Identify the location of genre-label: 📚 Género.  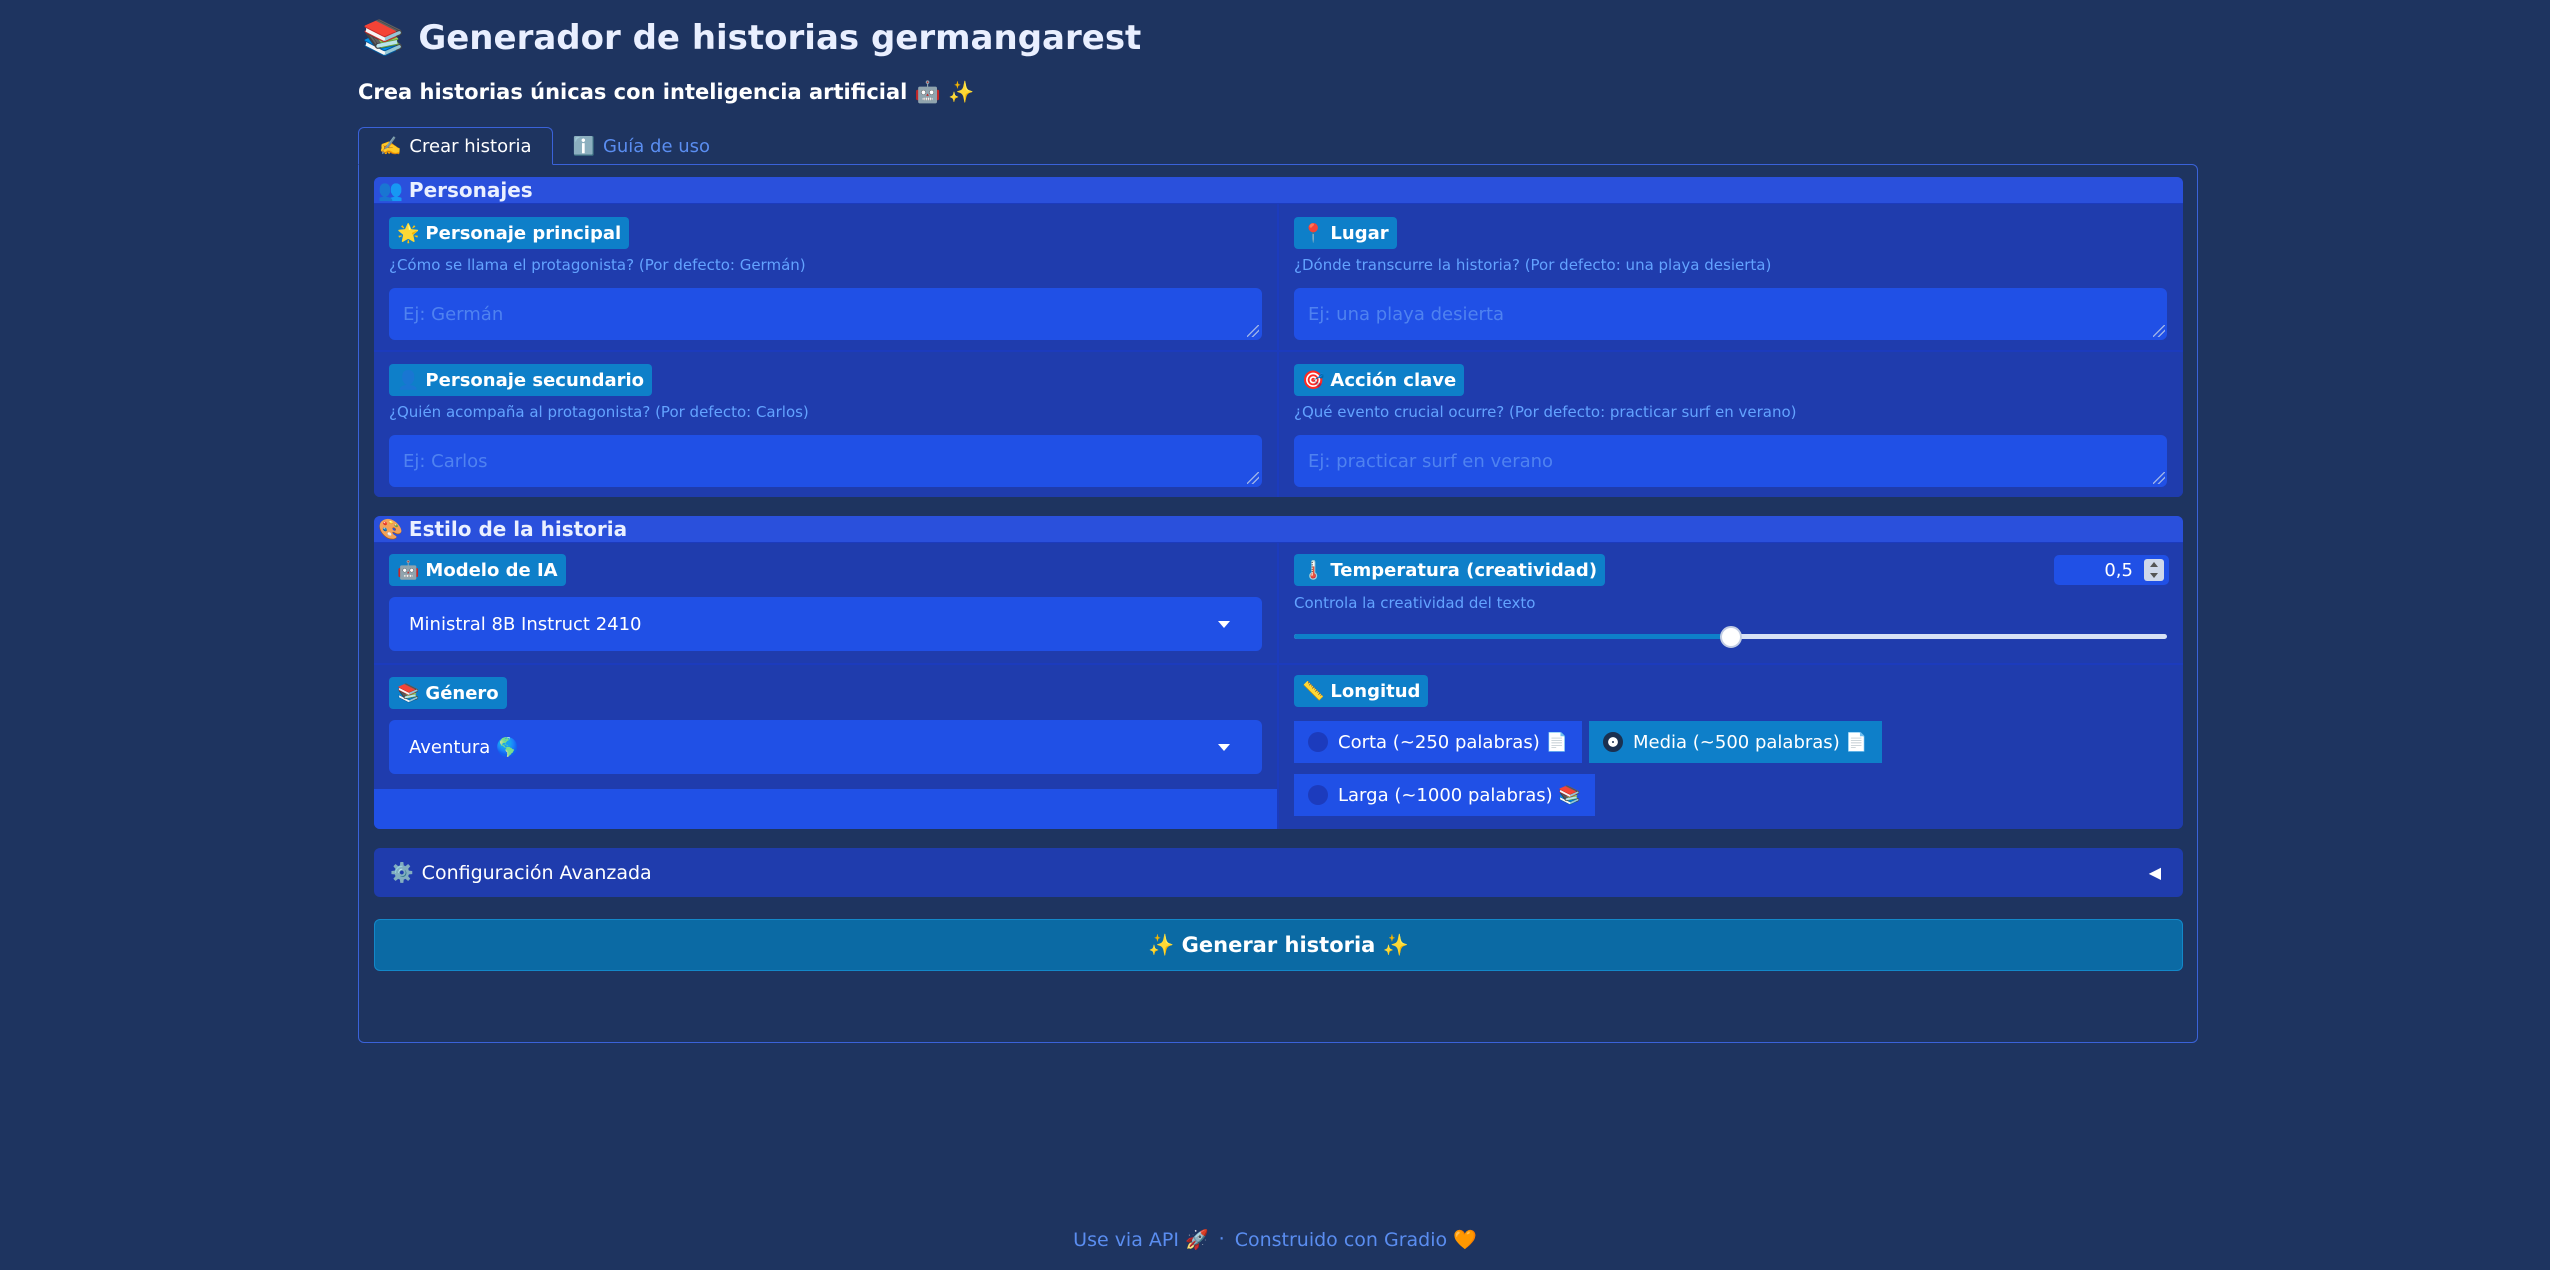
(448, 693).